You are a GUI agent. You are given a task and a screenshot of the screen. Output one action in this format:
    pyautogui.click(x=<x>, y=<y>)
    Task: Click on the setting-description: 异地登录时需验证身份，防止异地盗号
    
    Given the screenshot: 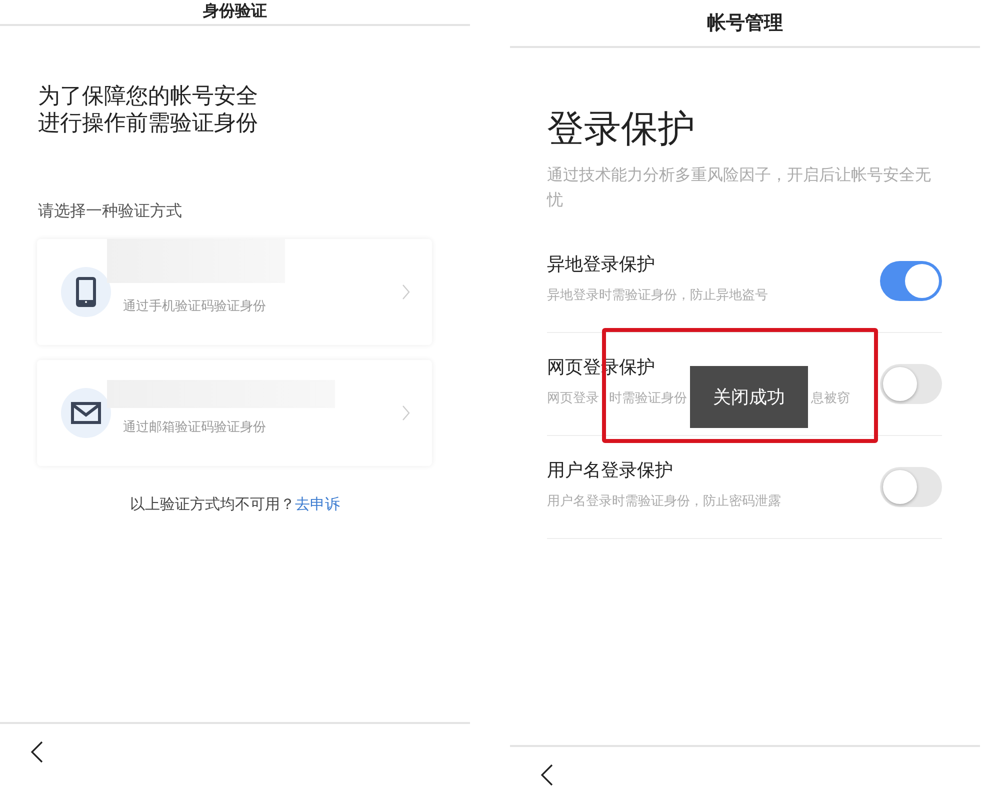 What is the action you would take?
    pyautogui.click(x=657, y=295)
    